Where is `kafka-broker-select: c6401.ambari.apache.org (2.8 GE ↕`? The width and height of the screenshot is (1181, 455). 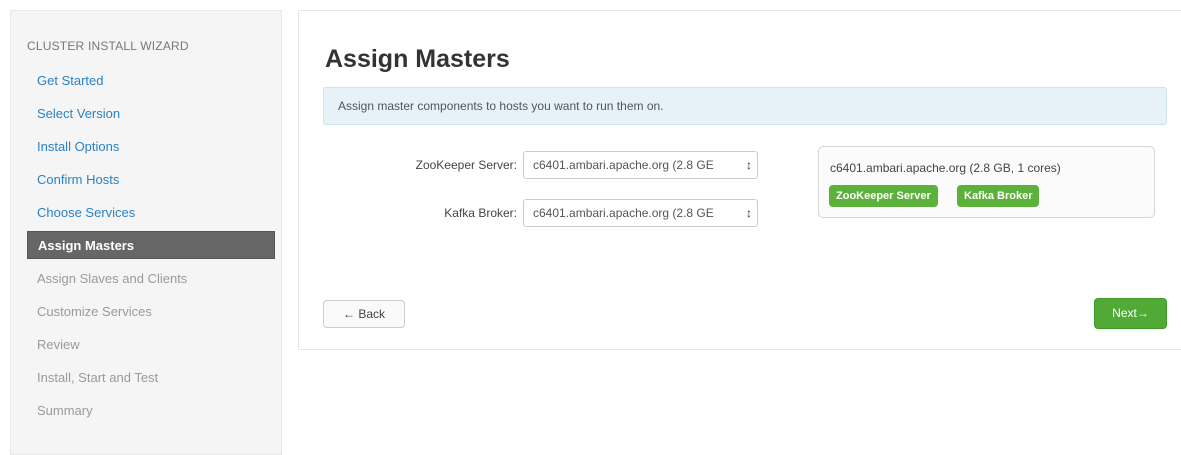
kafka-broker-select: c6401.ambari.apache.org (2.8 GE ↕ is located at coordinates (640, 213).